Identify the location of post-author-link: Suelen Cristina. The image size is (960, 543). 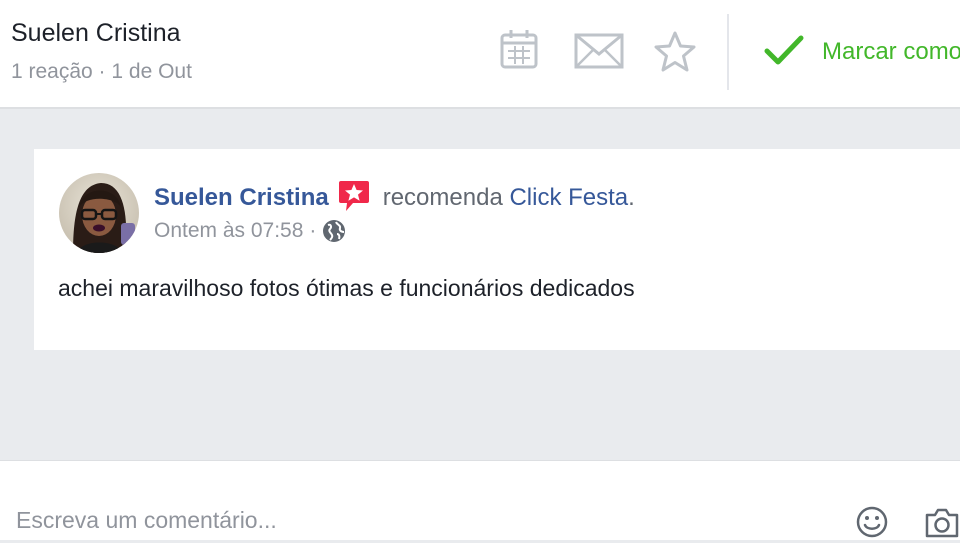
(241, 198).